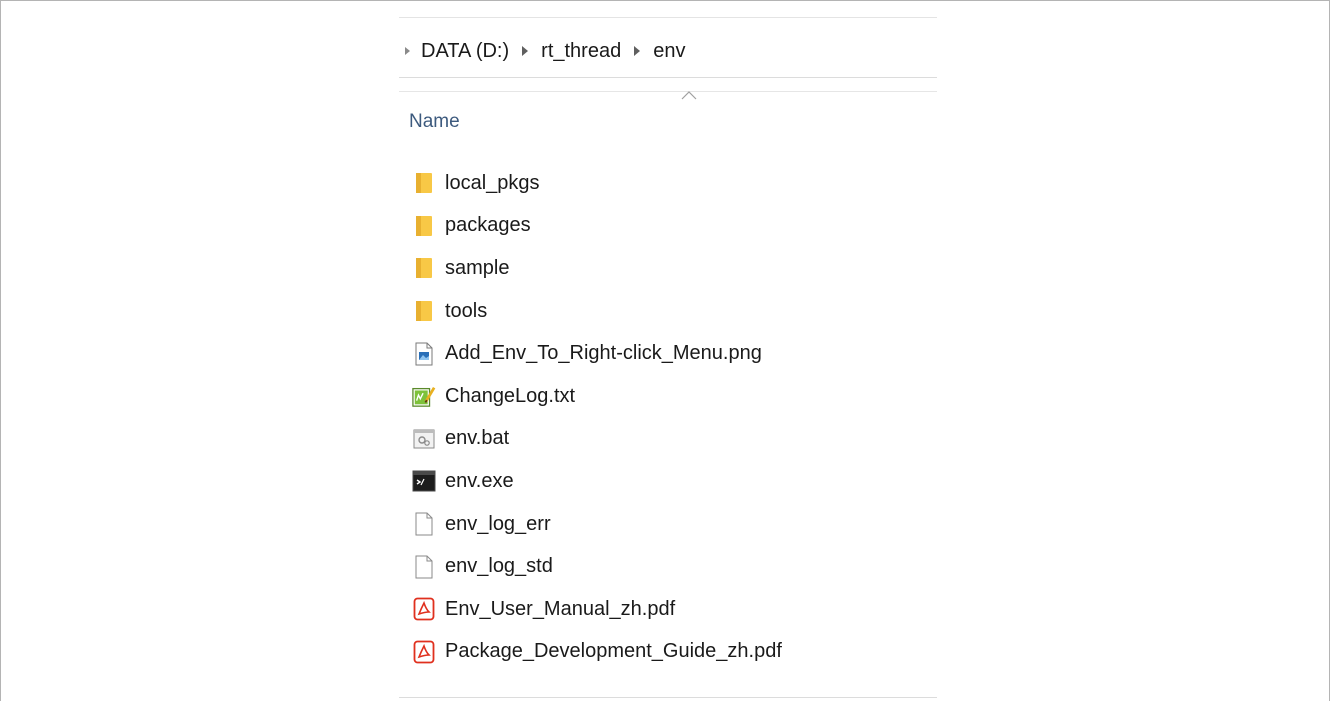  What do you see at coordinates (603, 353) in the screenshot?
I see `file-name: Add_Env_To_Right-click_Menu.png` at bounding box center [603, 353].